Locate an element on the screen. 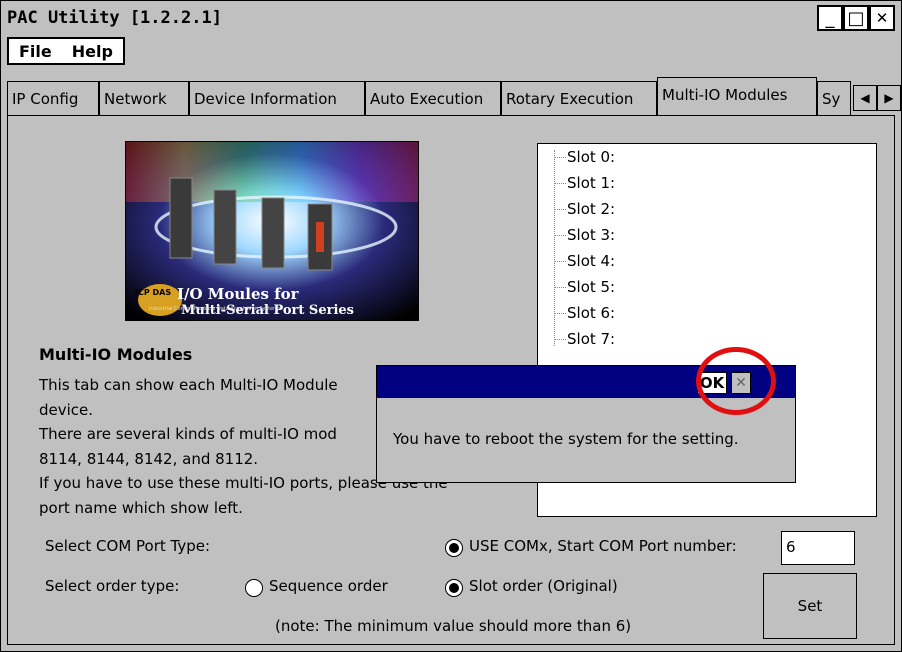 This screenshot has height=652, width=902. set-button: Set is located at coordinates (810, 606).